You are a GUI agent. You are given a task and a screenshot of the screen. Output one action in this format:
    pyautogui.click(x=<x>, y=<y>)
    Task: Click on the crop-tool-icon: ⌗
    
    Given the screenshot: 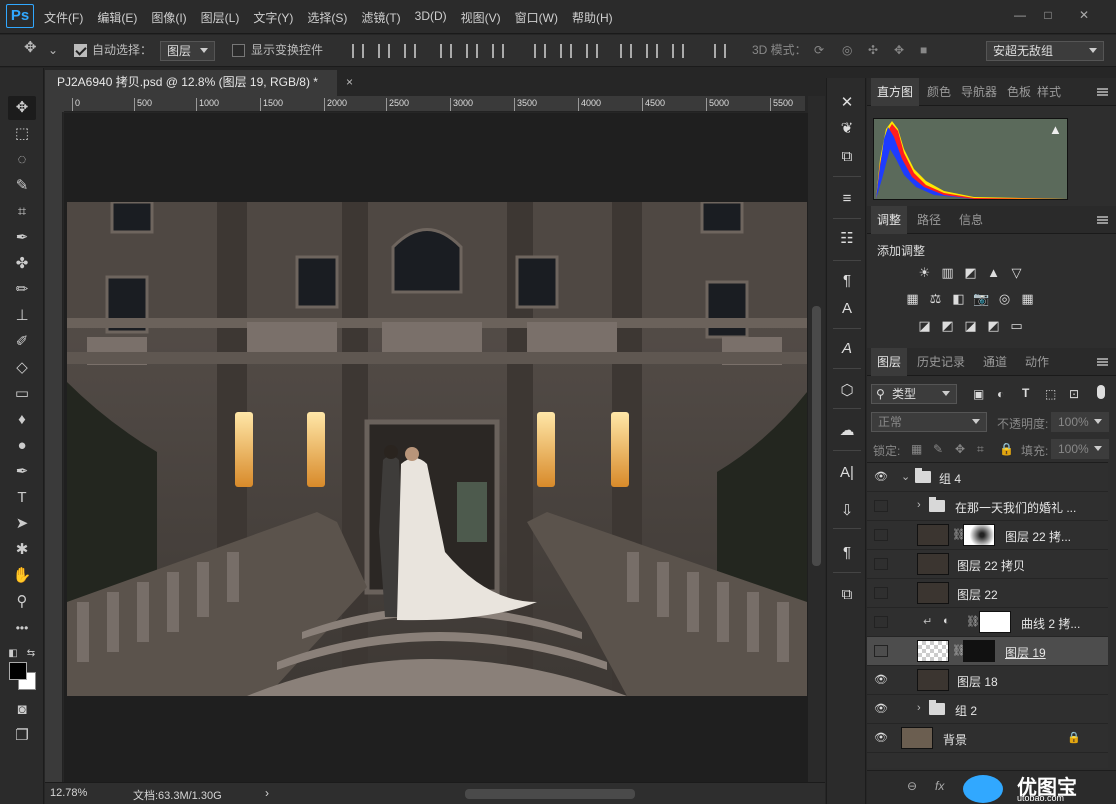 What is the action you would take?
    pyautogui.click(x=22, y=212)
    